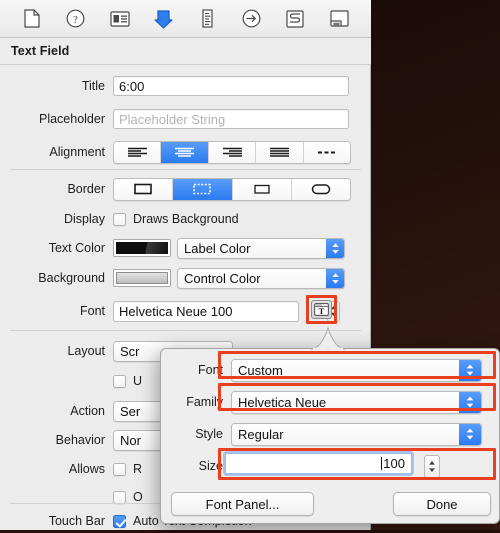 The width and height of the screenshot is (500, 533). What do you see at coordinates (251, 19) in the screenshot?
I see `connections-inspector-icon` at bounding box center [251, 19].